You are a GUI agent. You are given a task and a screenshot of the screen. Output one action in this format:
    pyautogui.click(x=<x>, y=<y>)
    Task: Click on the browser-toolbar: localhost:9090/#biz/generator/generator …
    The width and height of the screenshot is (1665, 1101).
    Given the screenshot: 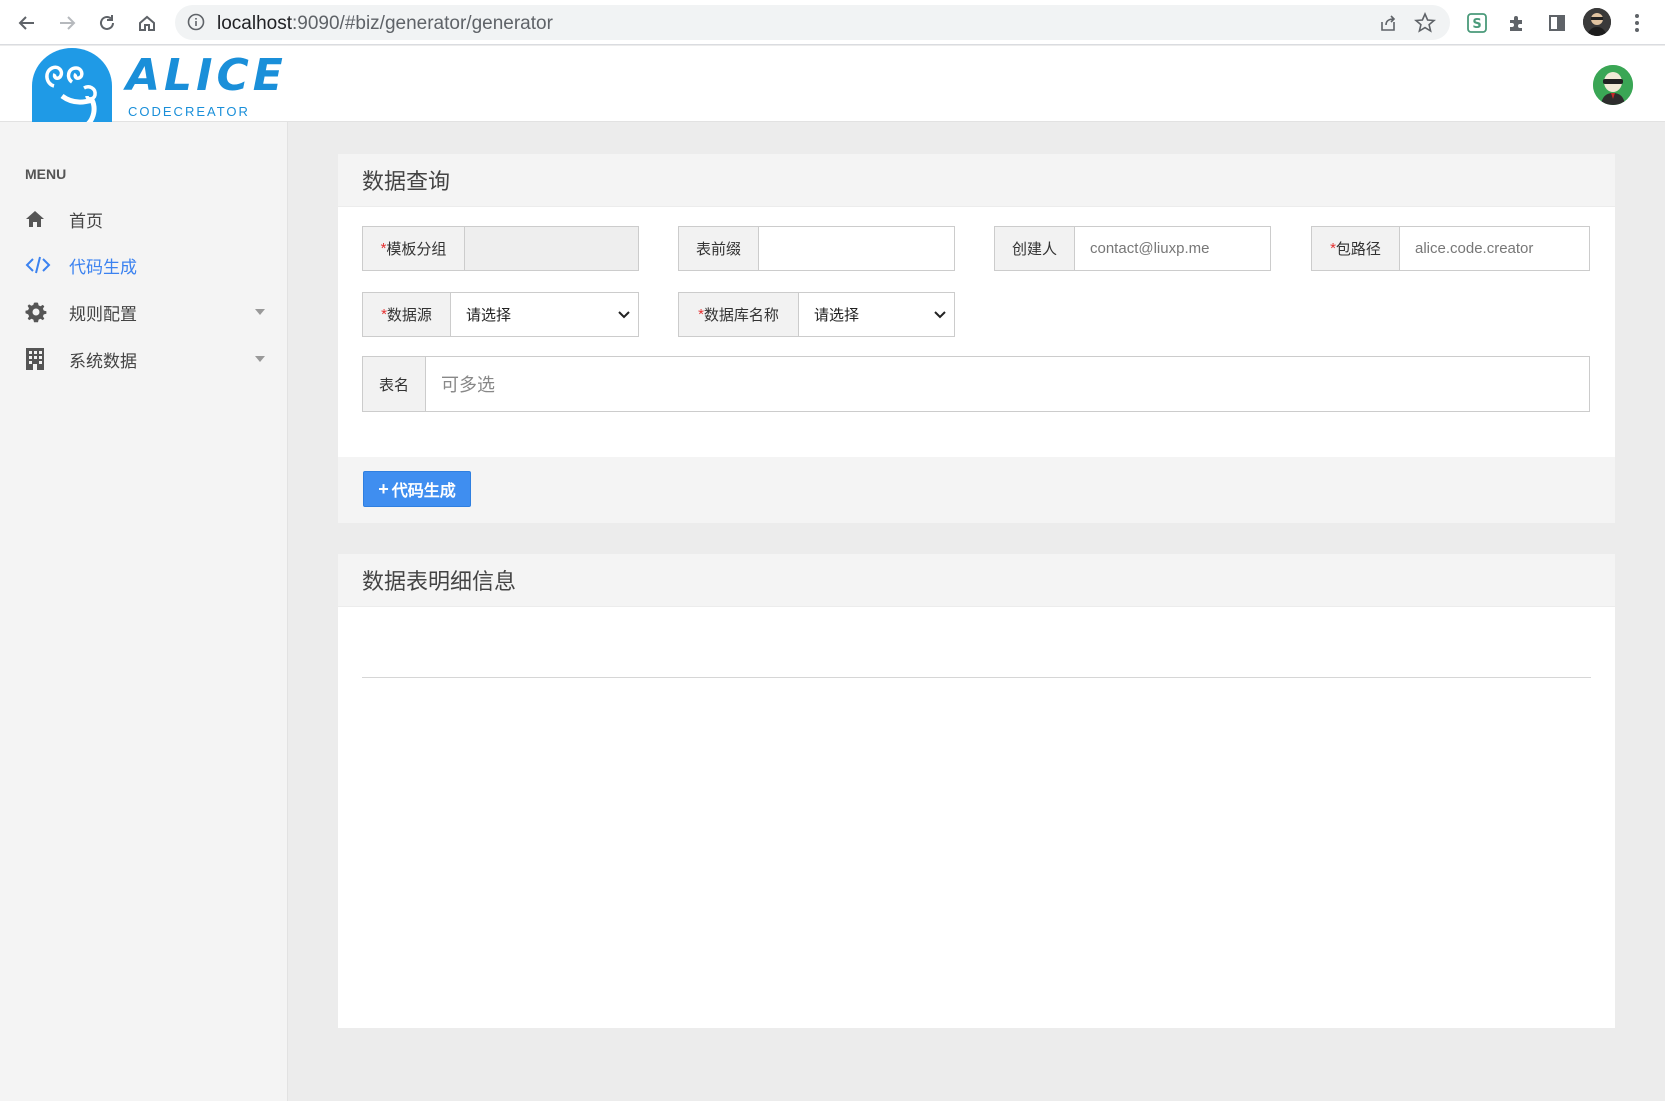 What is the action you would take?
    pyautogui.click(x=832, y=22)
    